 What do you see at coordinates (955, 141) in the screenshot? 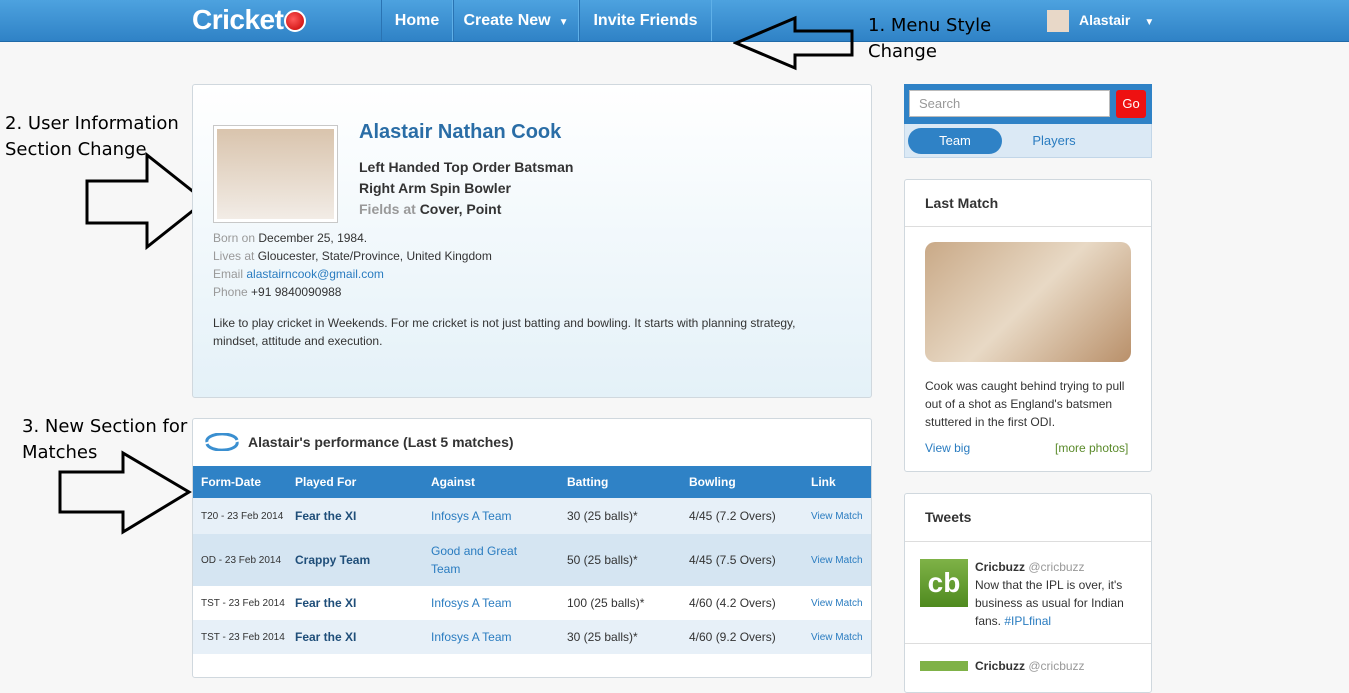
I see `tab-team: Team` at bounding box center [955, 141].